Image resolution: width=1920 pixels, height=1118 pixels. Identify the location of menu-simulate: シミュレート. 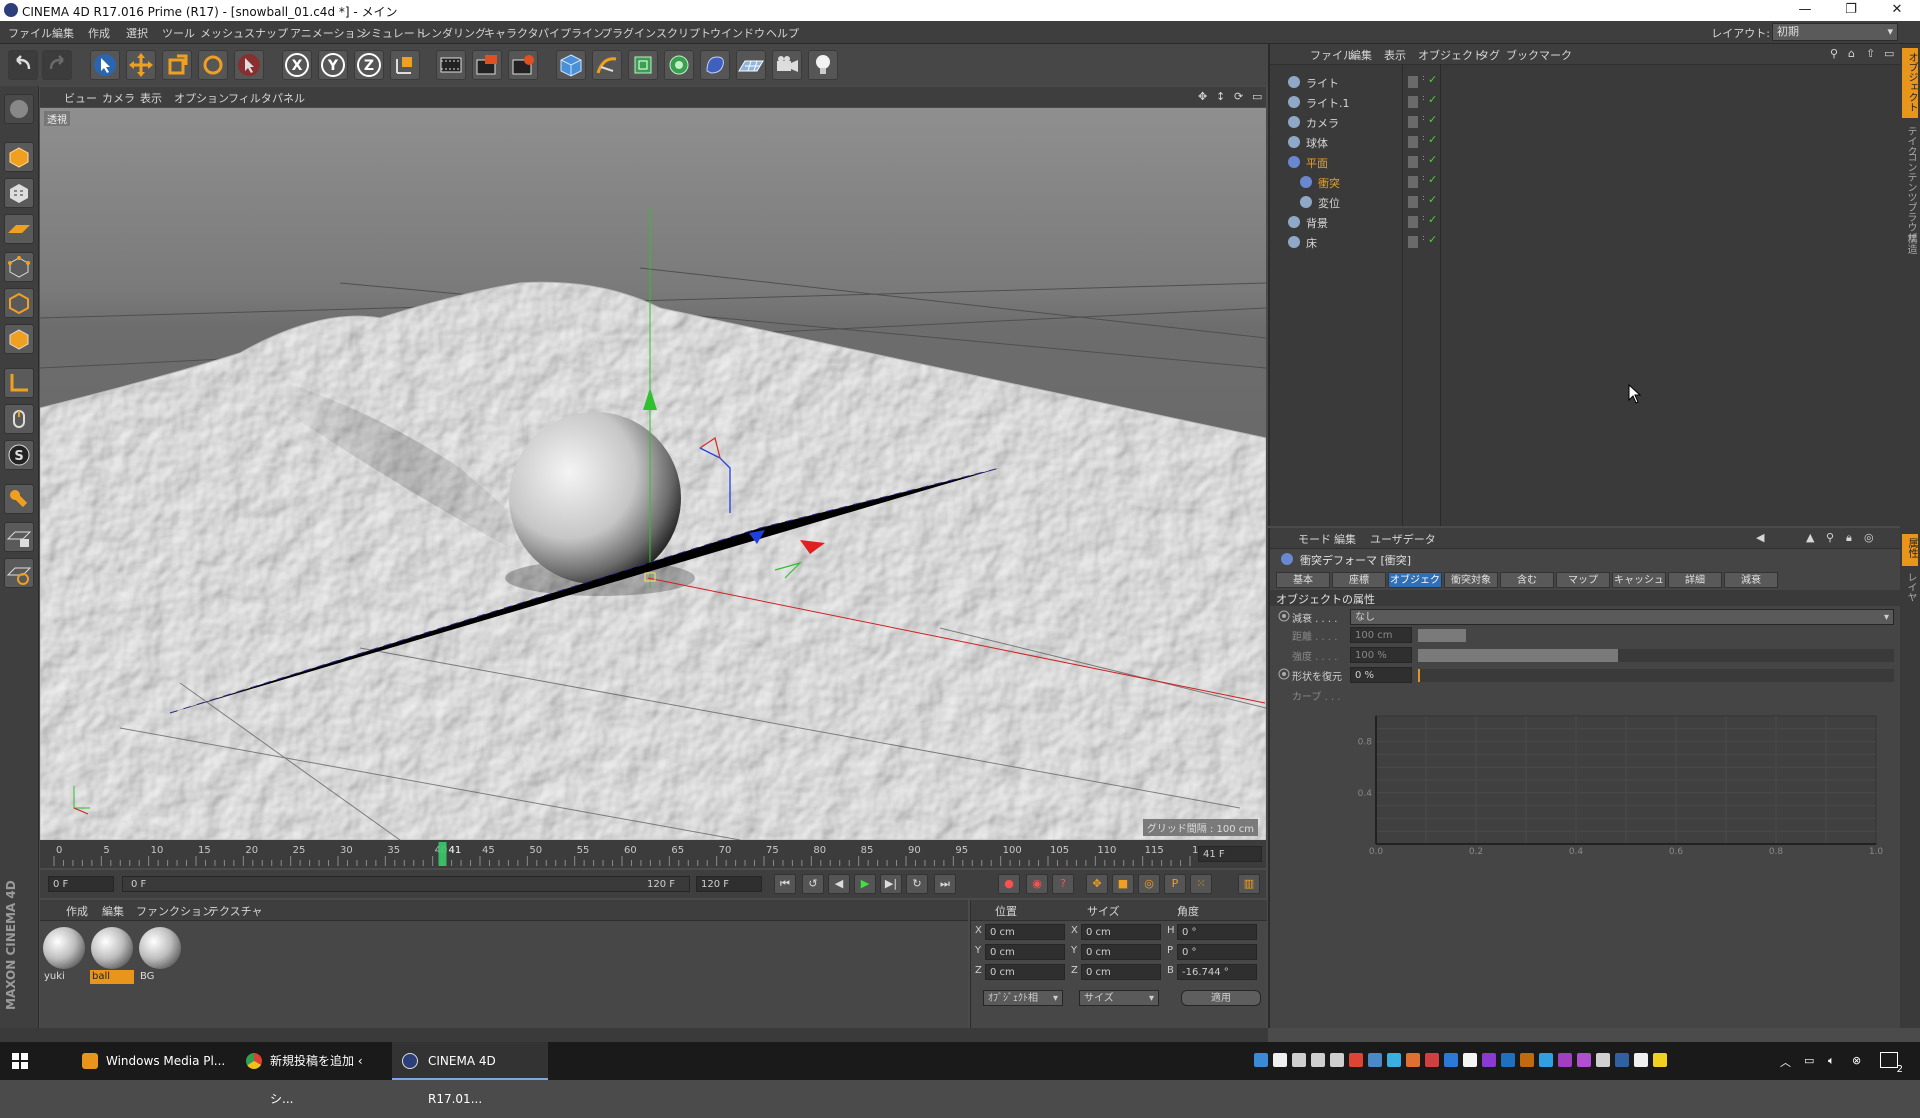
(393, 33).